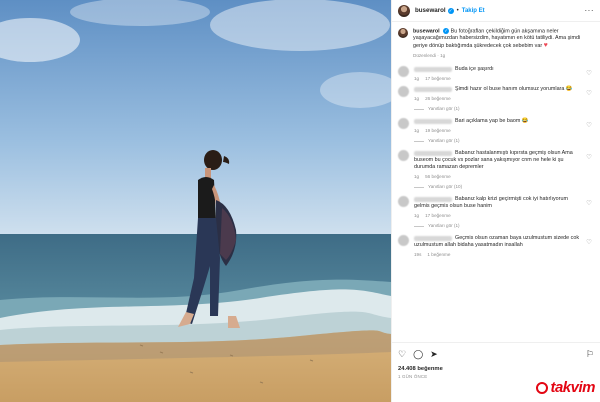 This screenshot has height=402, width=600. What do you see at coordinates (438, 176) in the screenshot?
I see `comment-likes: 56 beğenme` at bounding box center [438, 176].